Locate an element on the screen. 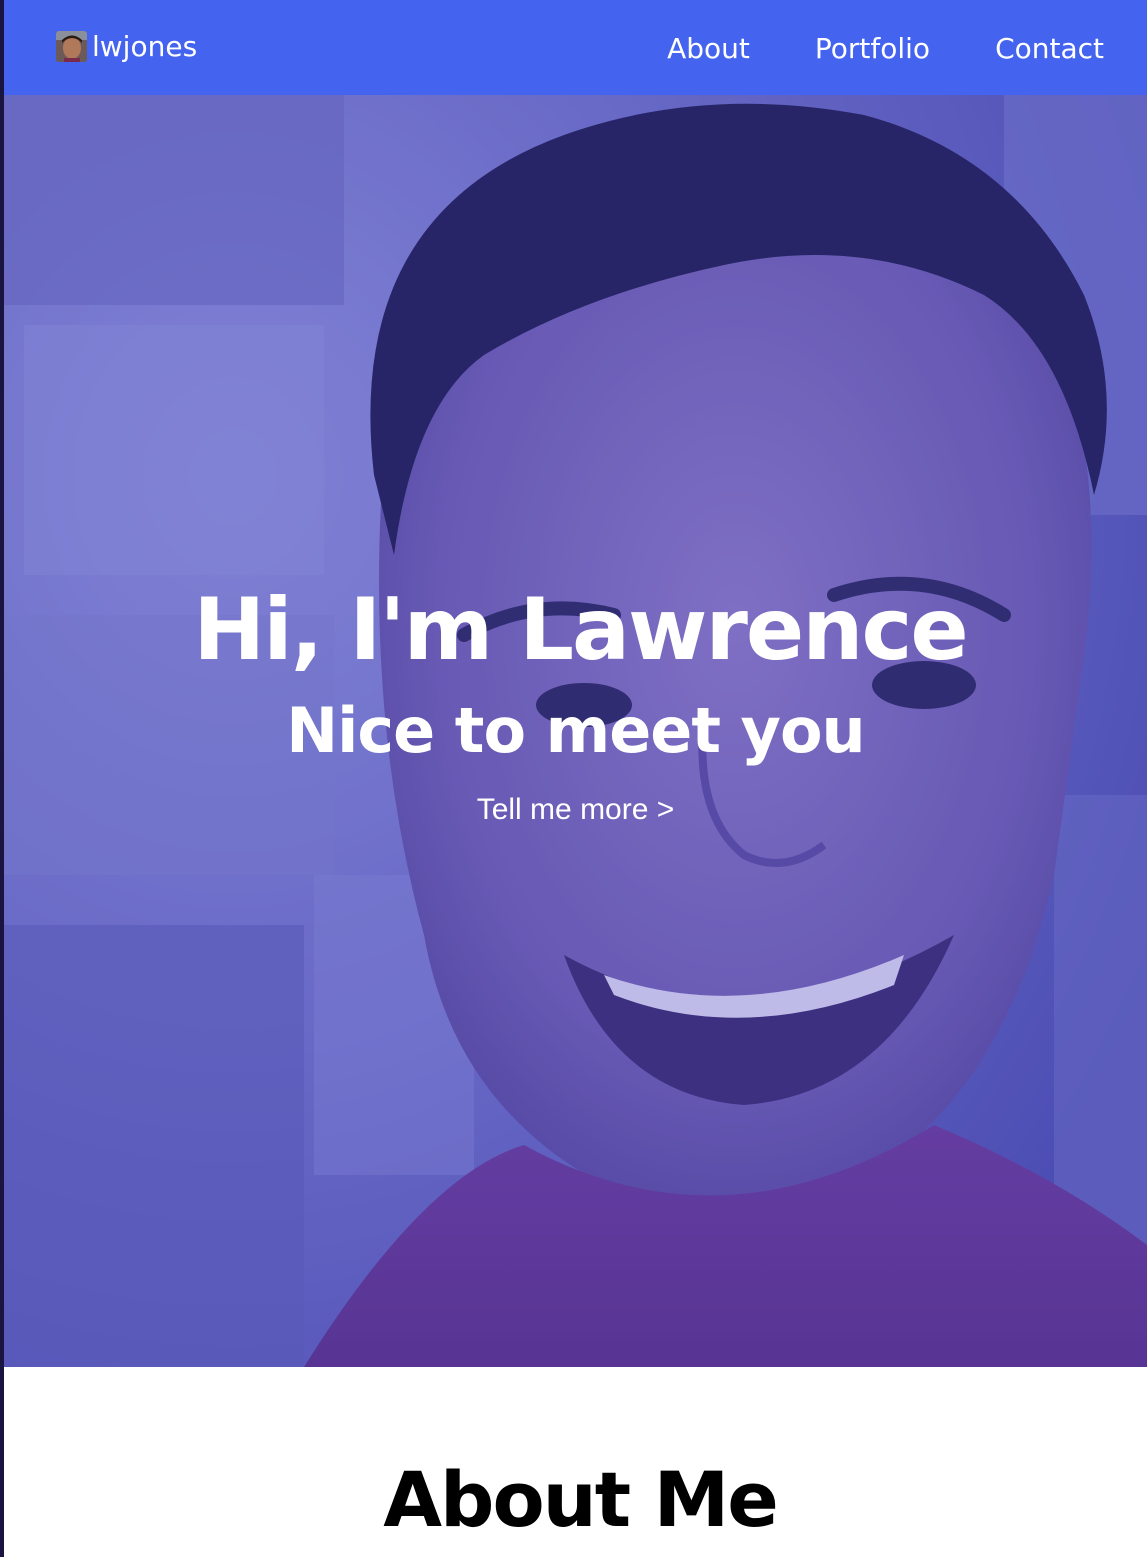 The image size is (1147, 1557). page-left-edge is located at coordinates (2, 778).